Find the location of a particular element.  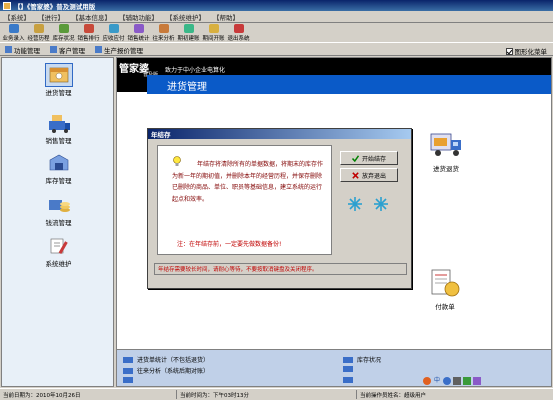

purchase-icon is located at coordinates (58, 75).